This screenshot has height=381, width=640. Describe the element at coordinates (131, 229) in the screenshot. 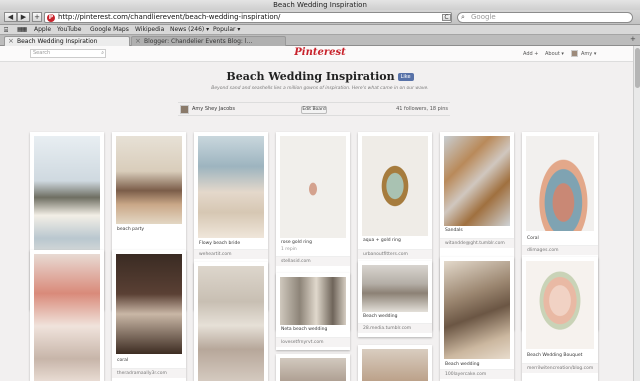

I see `pin-description: beach party` at that location.